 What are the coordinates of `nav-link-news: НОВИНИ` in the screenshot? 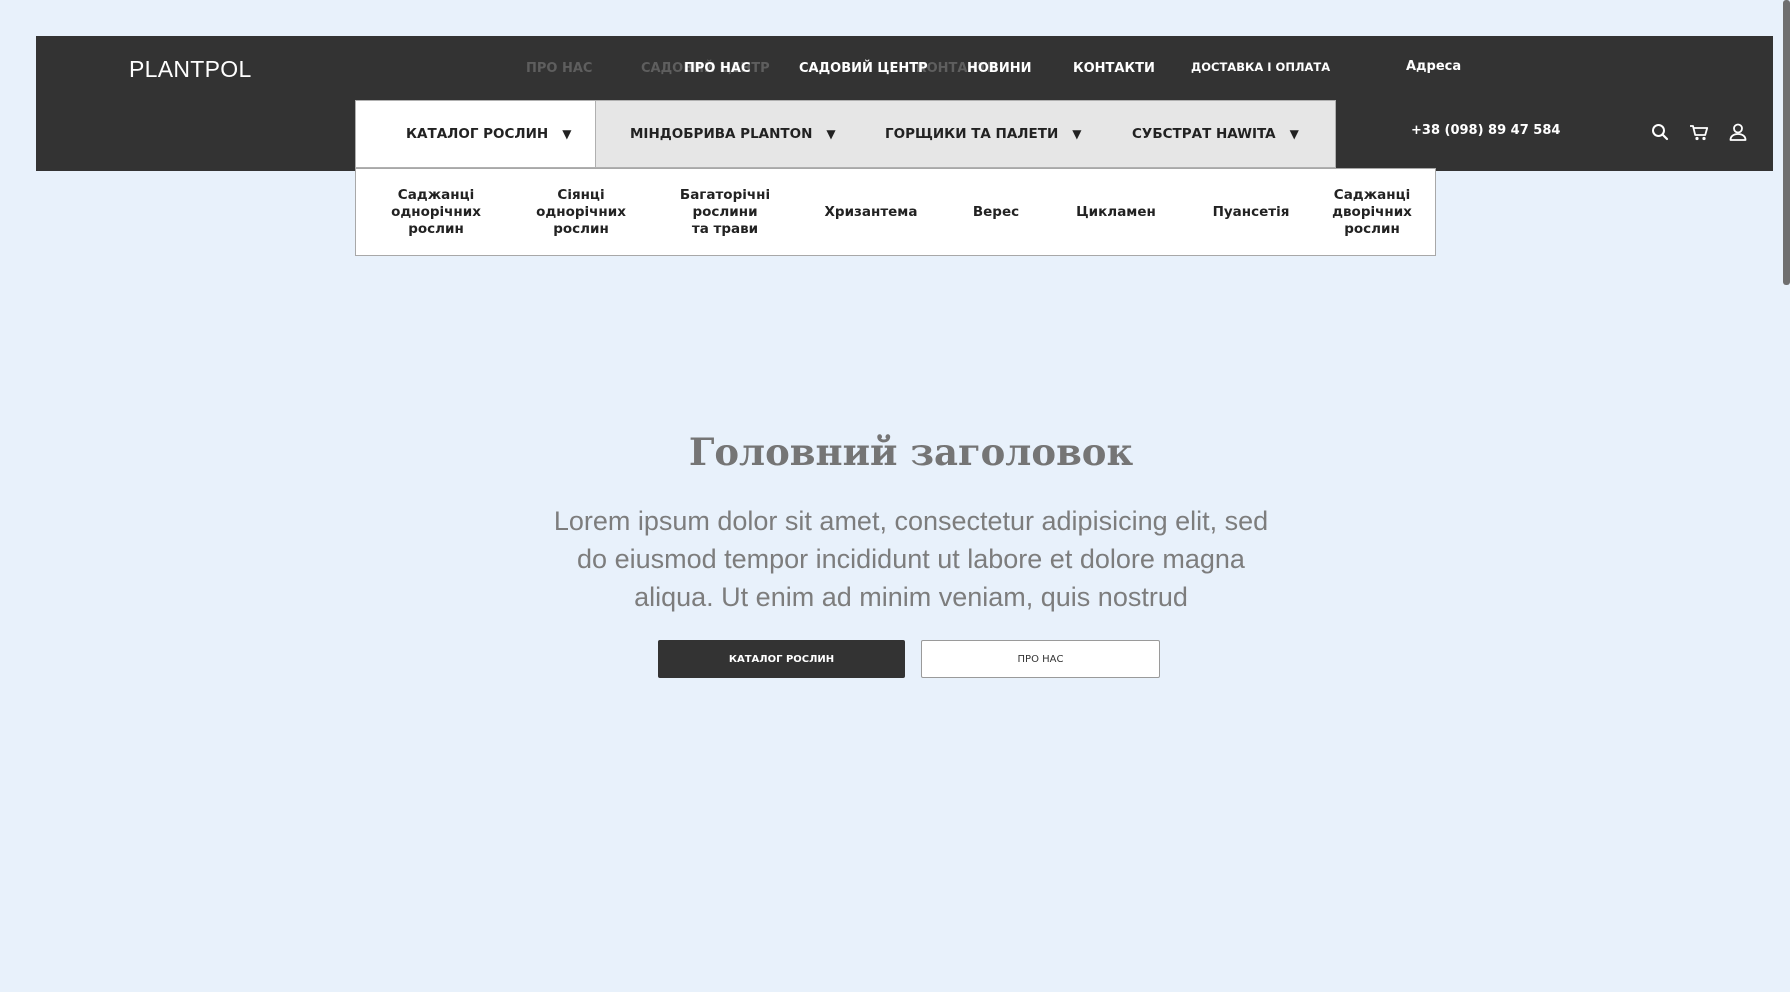 It's located at (999, 68).